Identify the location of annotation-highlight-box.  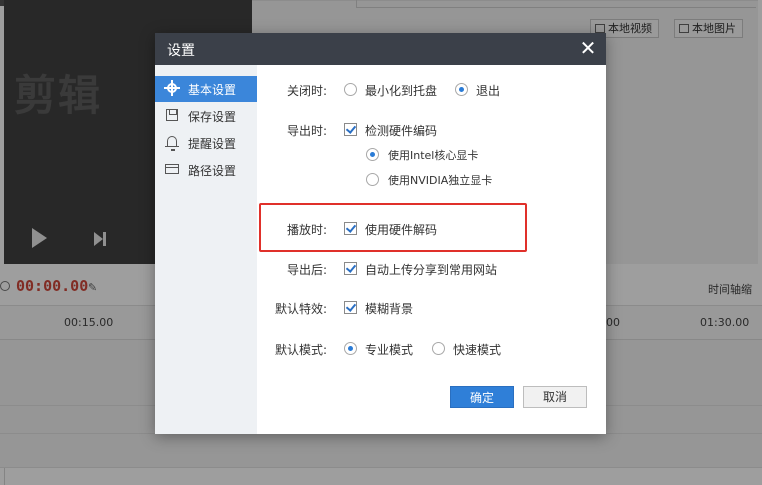
(393, 227).